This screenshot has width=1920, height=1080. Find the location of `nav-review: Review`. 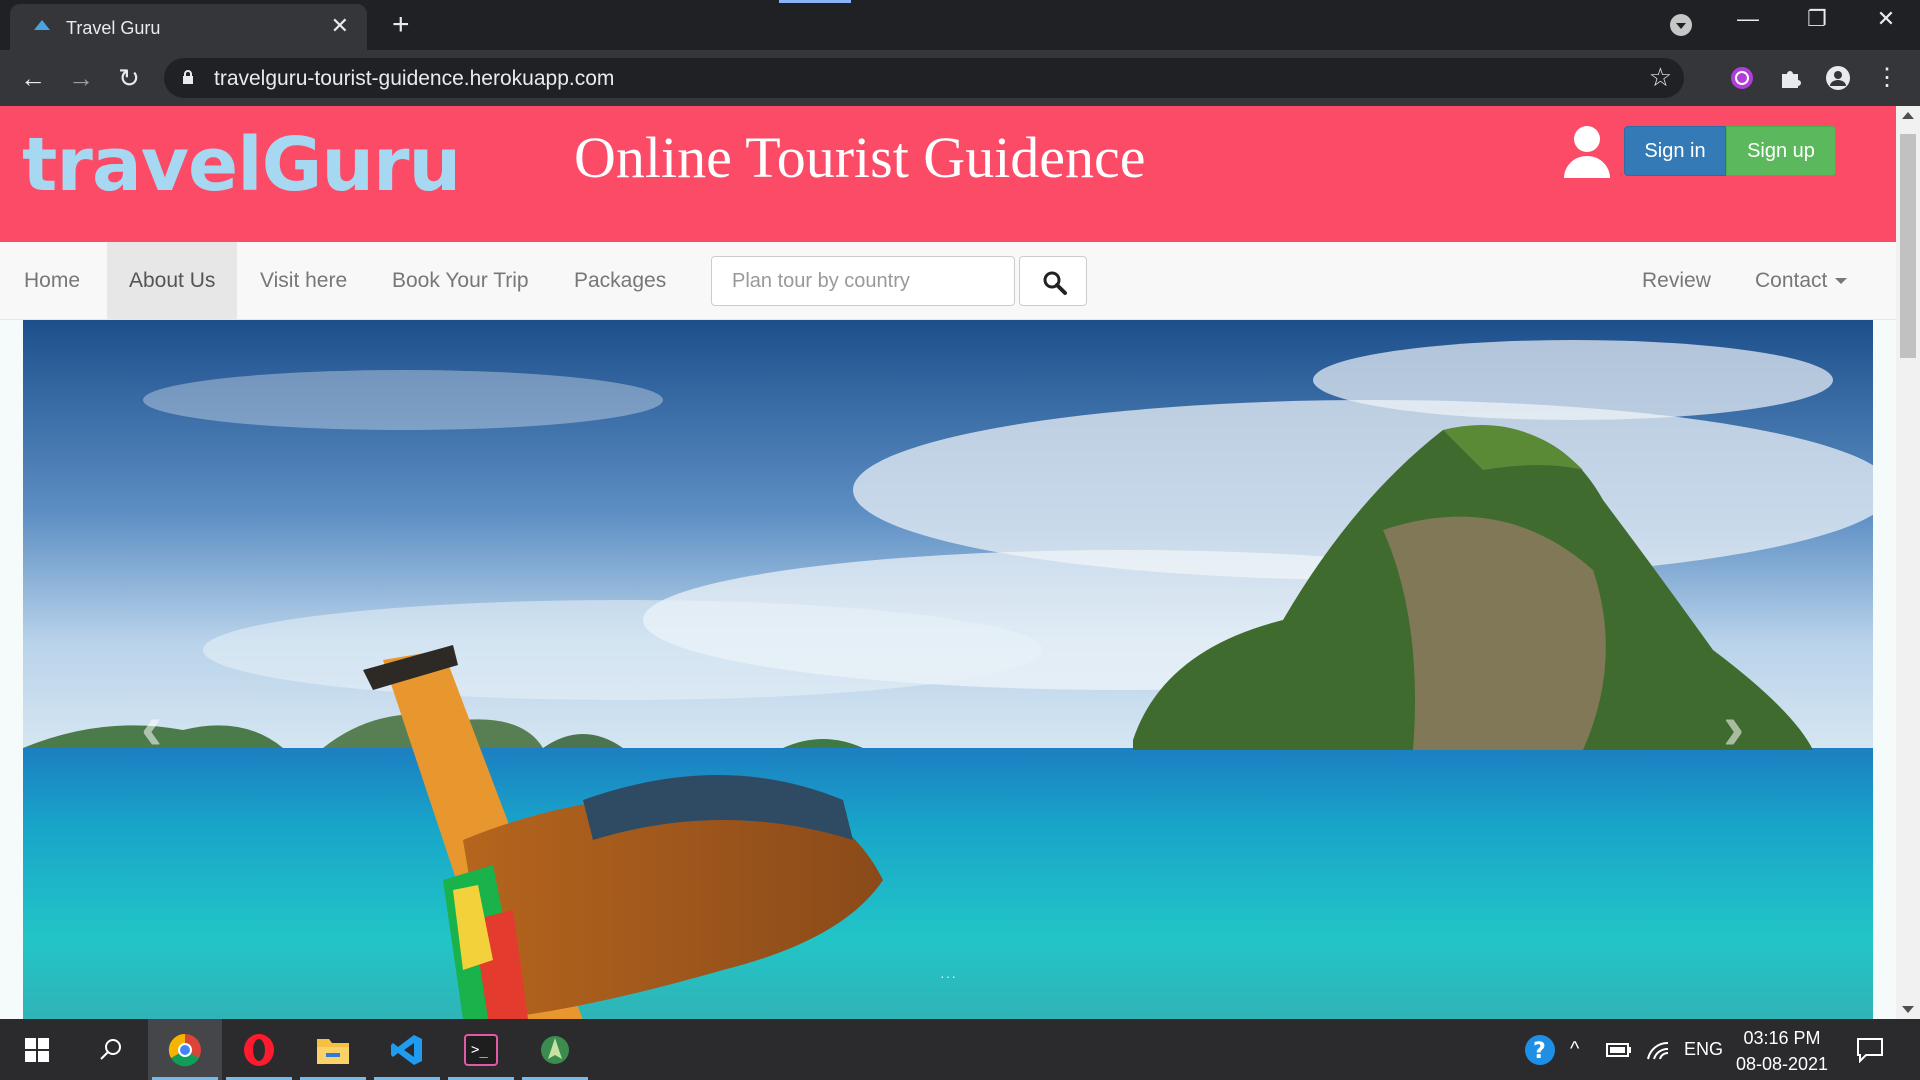

nav-review: Review is located at coordinates (1676, 281).